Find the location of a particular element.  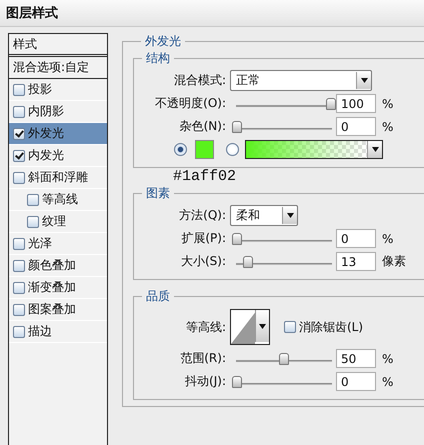

technique-dropdown: 柔和 is located at coordinates (264, 215).